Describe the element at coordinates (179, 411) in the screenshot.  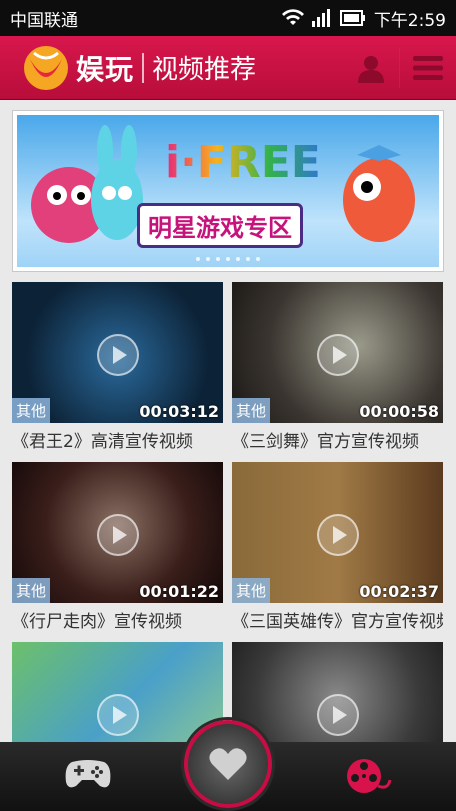
I see `video-duration: 00:03:12` at that location.